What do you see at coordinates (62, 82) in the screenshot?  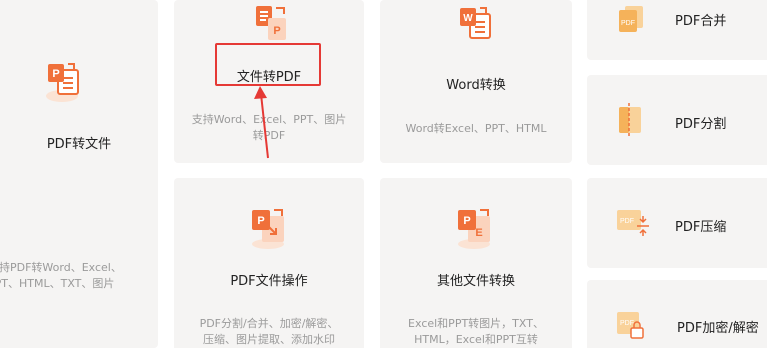 I see `ppt-doc-icon: P` at bounding box center [62, 82].